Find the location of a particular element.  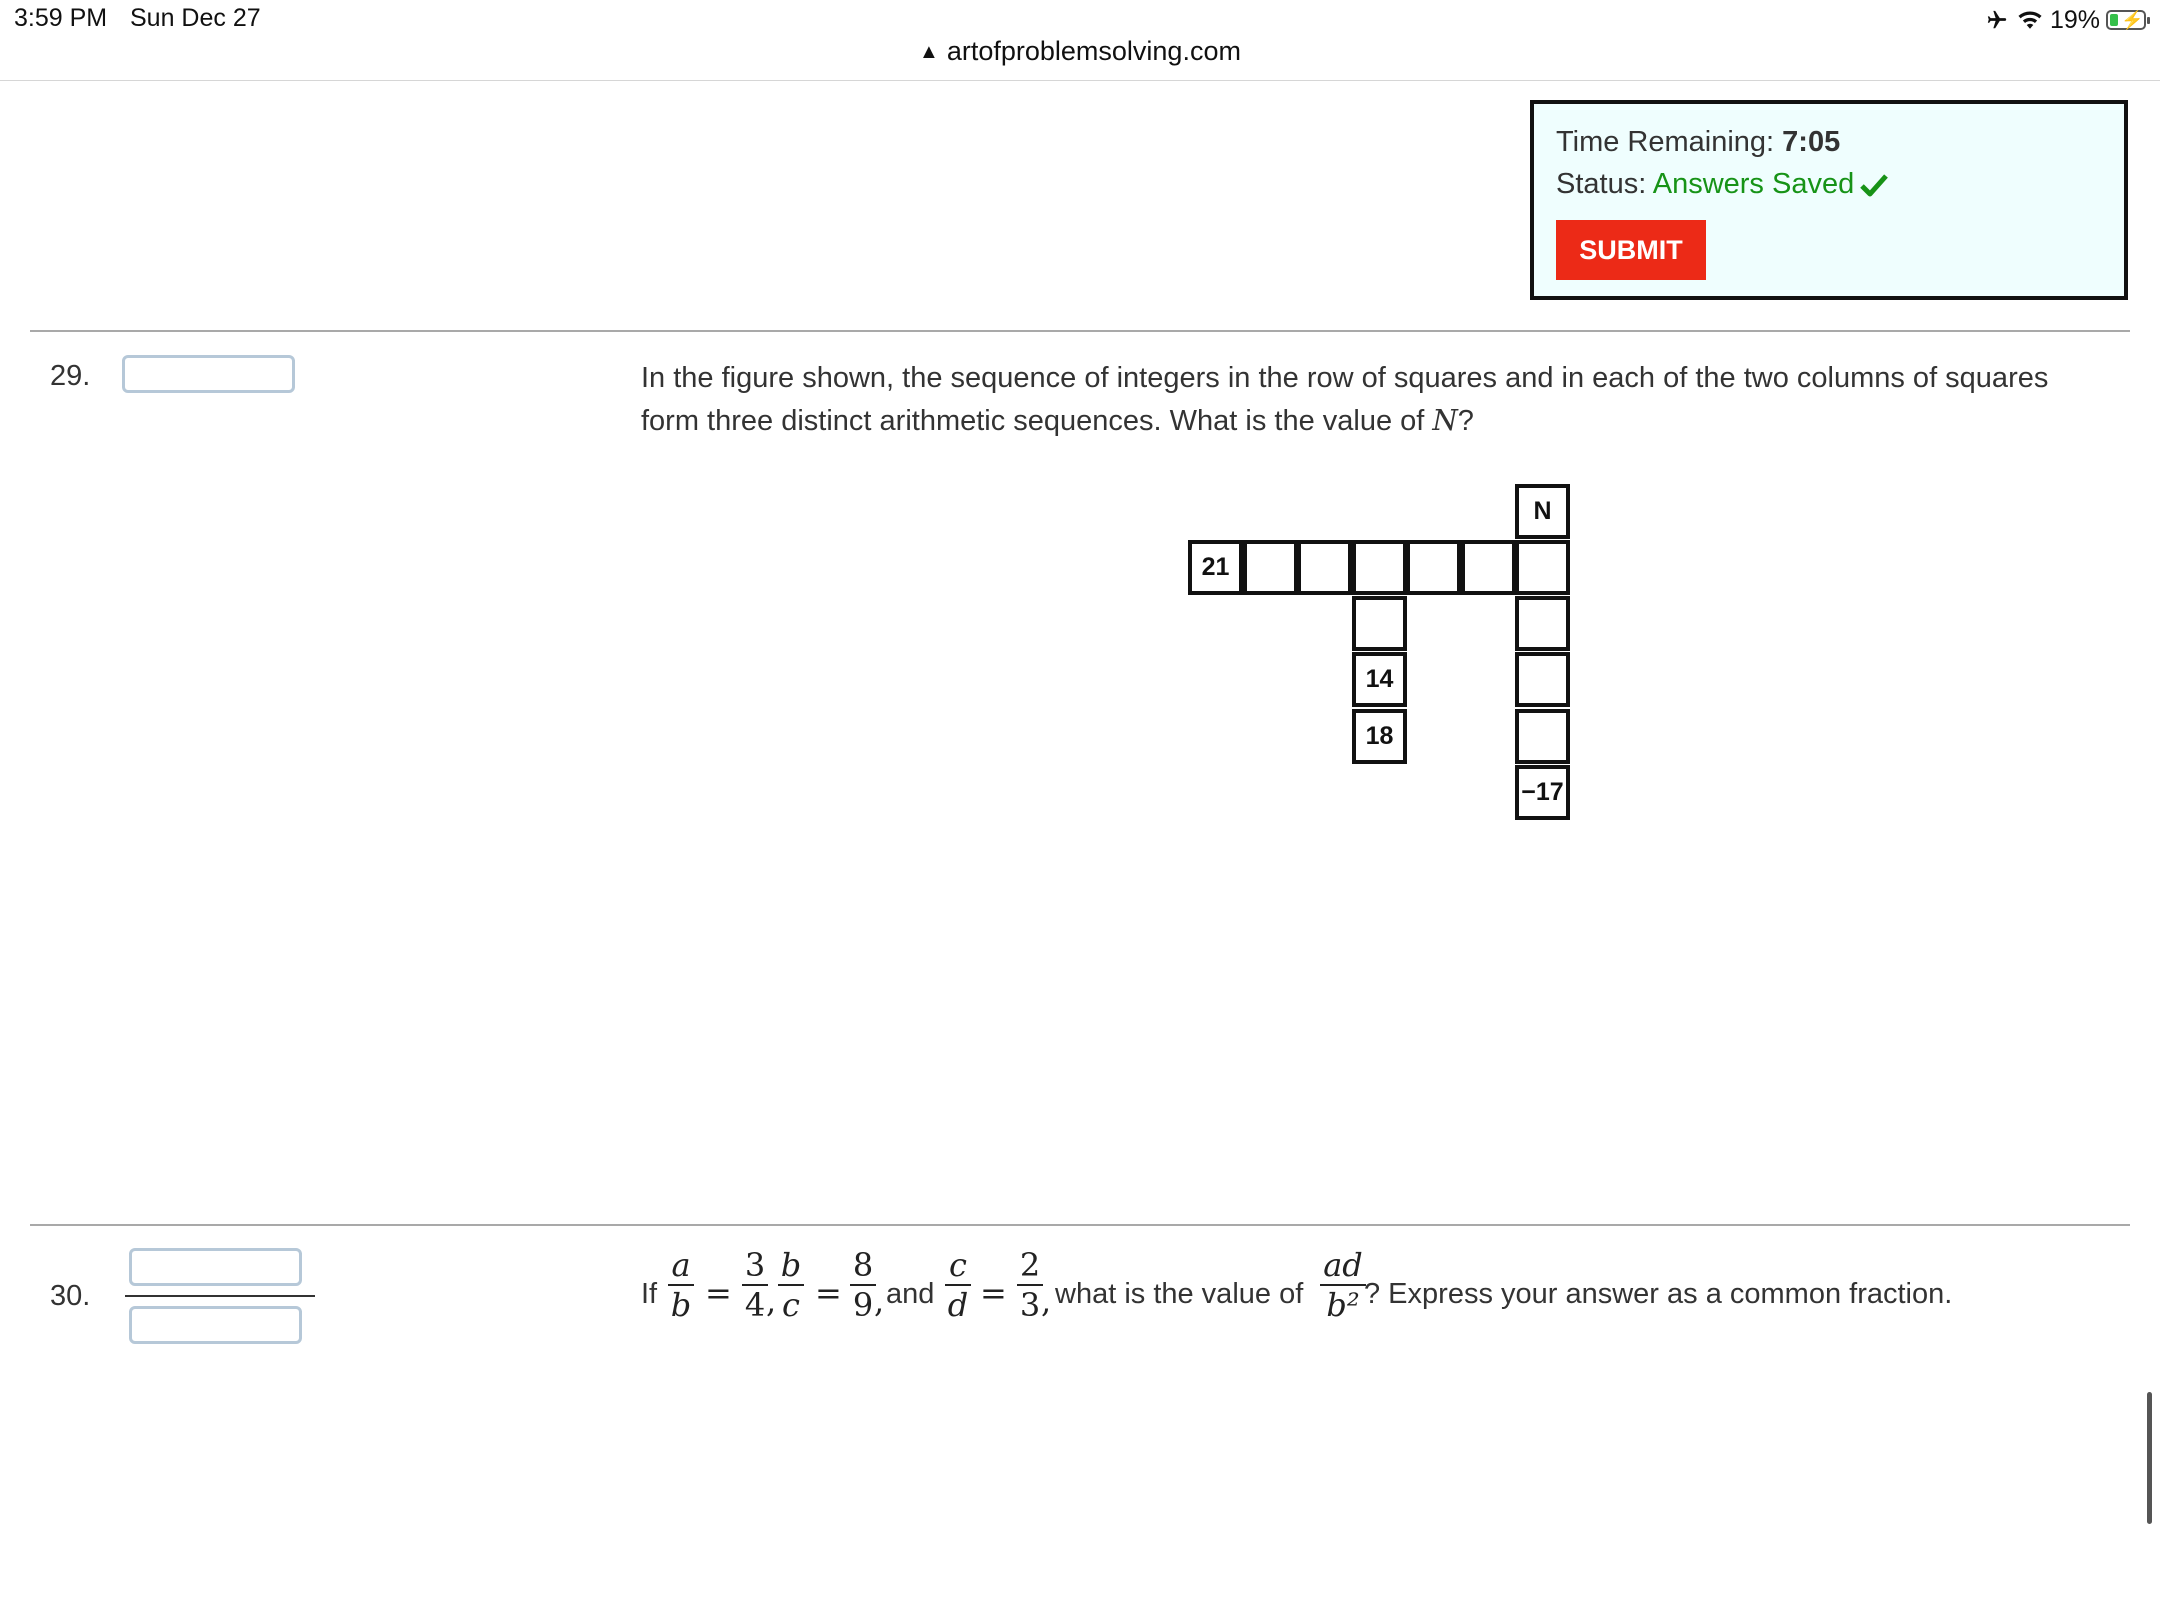

fraction-denominator: 3 is located at coordinates (1030, 1305).